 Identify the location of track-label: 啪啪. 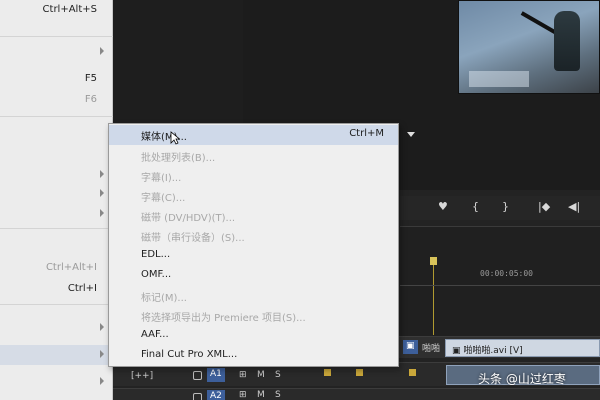
(431, 349).